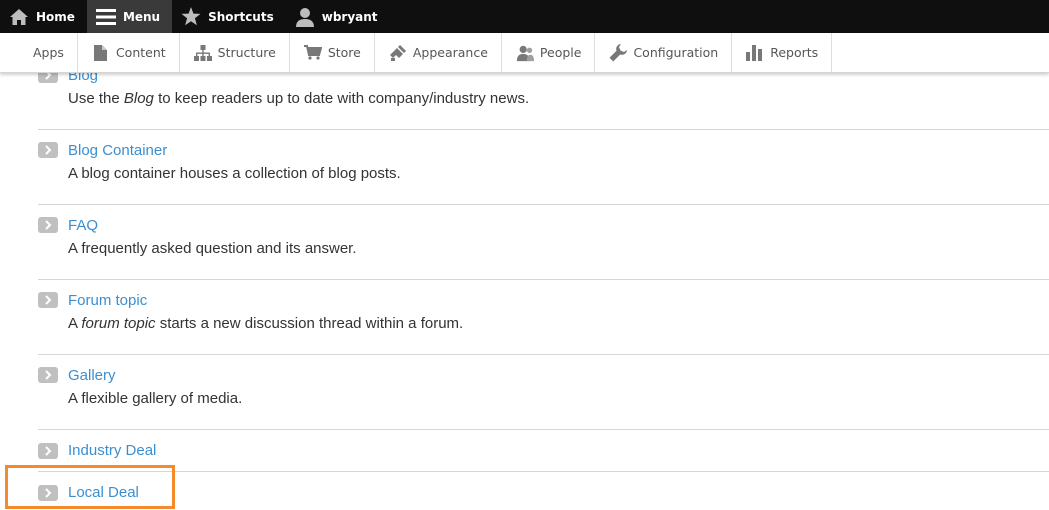  Describe the element at coordinates (543, 491) in the screenshot. I see `list-item: Local Deal` at that location.